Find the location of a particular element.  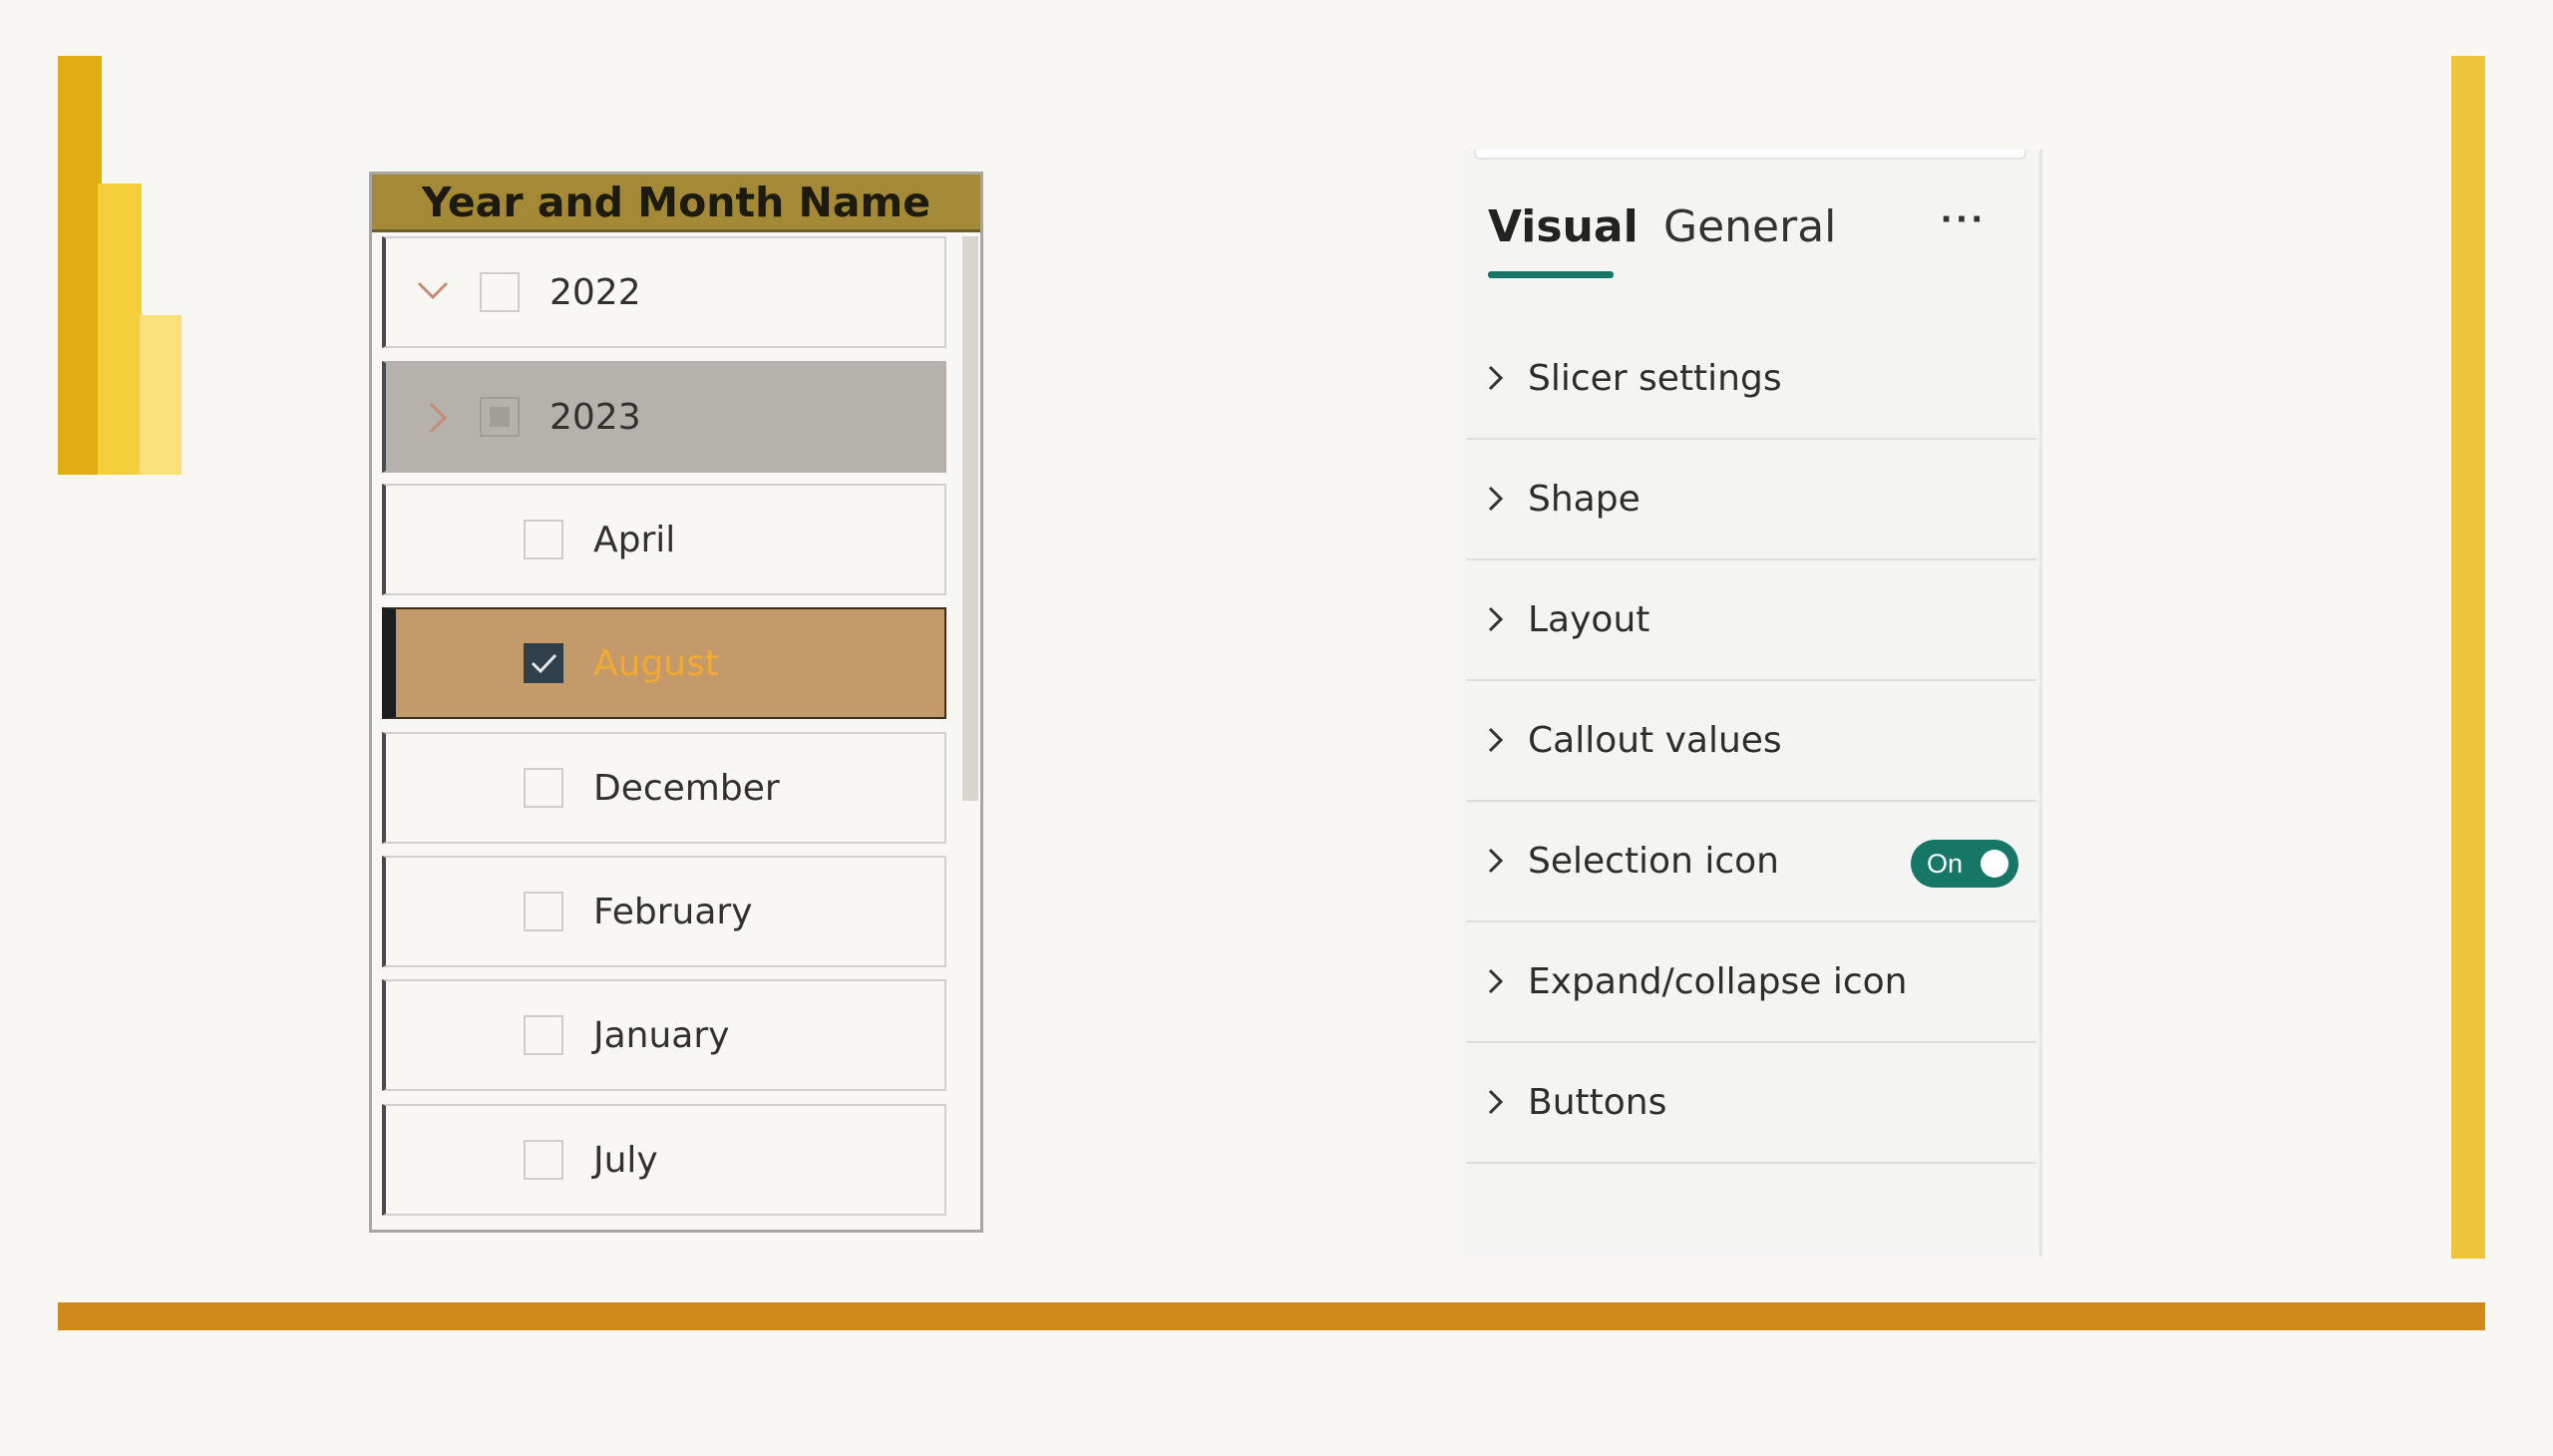

logo-bar-mid is located at coordinates (120, 329).